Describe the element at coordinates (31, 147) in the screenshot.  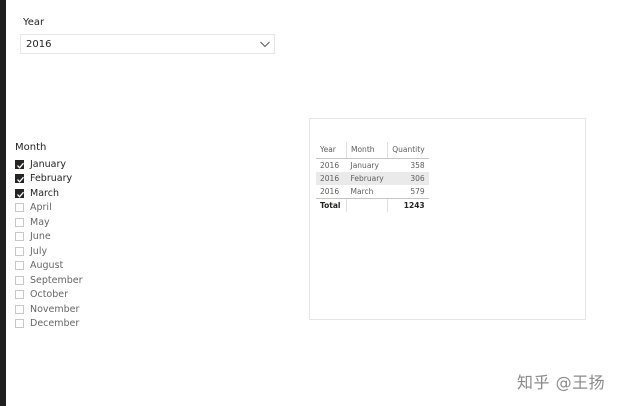
I see `month-slicer-title: Month` at that location.